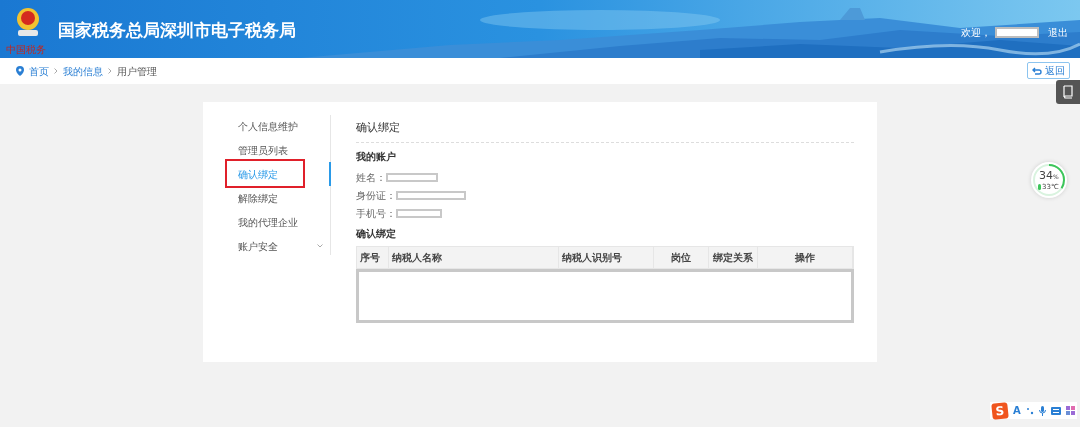 The width and height of the screenshot is (1080, 427). What do you see at coordinates (376, 234) in the screenshot?
I see `section-heading: 确认绑定` at bounding box center [376, 234].